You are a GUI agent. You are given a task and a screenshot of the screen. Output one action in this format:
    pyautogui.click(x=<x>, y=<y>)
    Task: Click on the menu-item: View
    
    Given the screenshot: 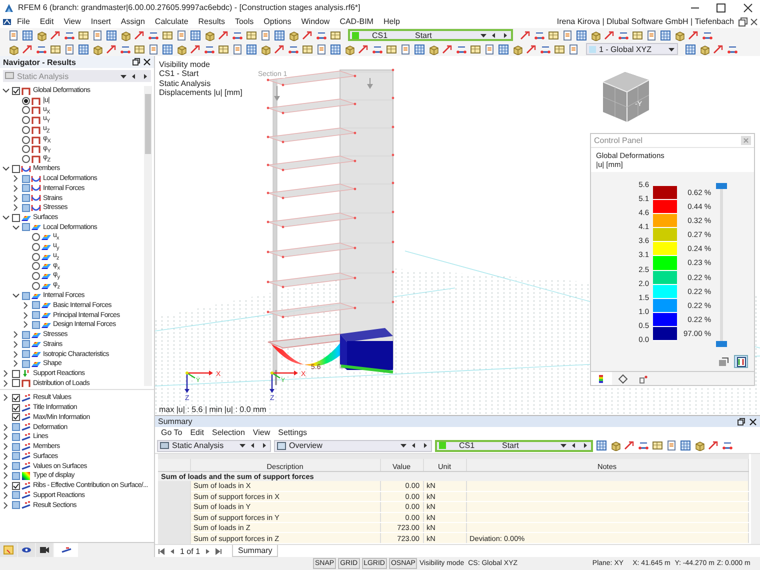 What is the action you would take?
    pyautogui.click(x=72, y=21)
    